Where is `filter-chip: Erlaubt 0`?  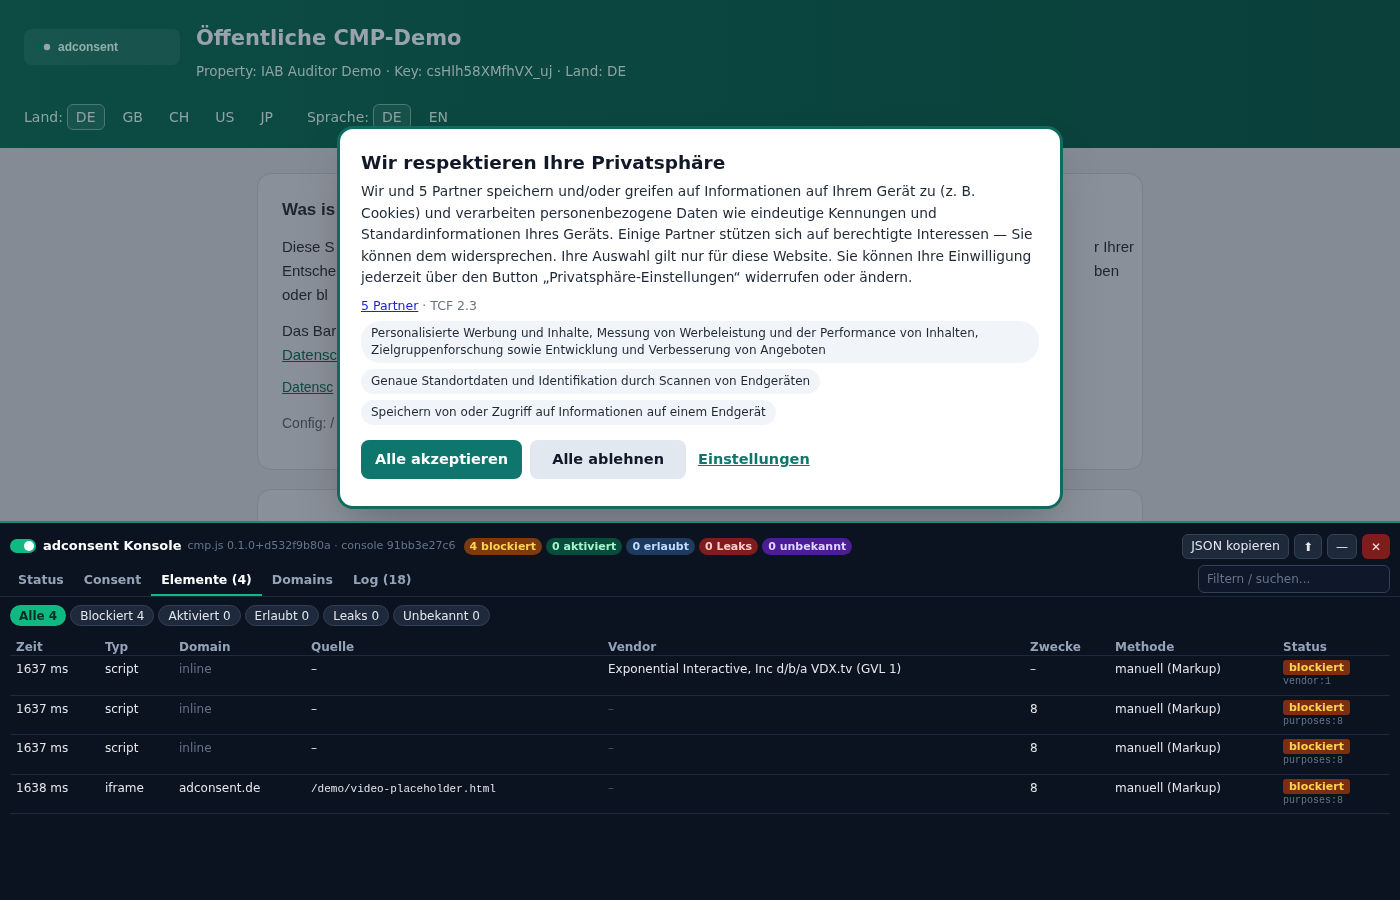
filter-chip: Erlaubt 0 is located at coordinates (282, 615).